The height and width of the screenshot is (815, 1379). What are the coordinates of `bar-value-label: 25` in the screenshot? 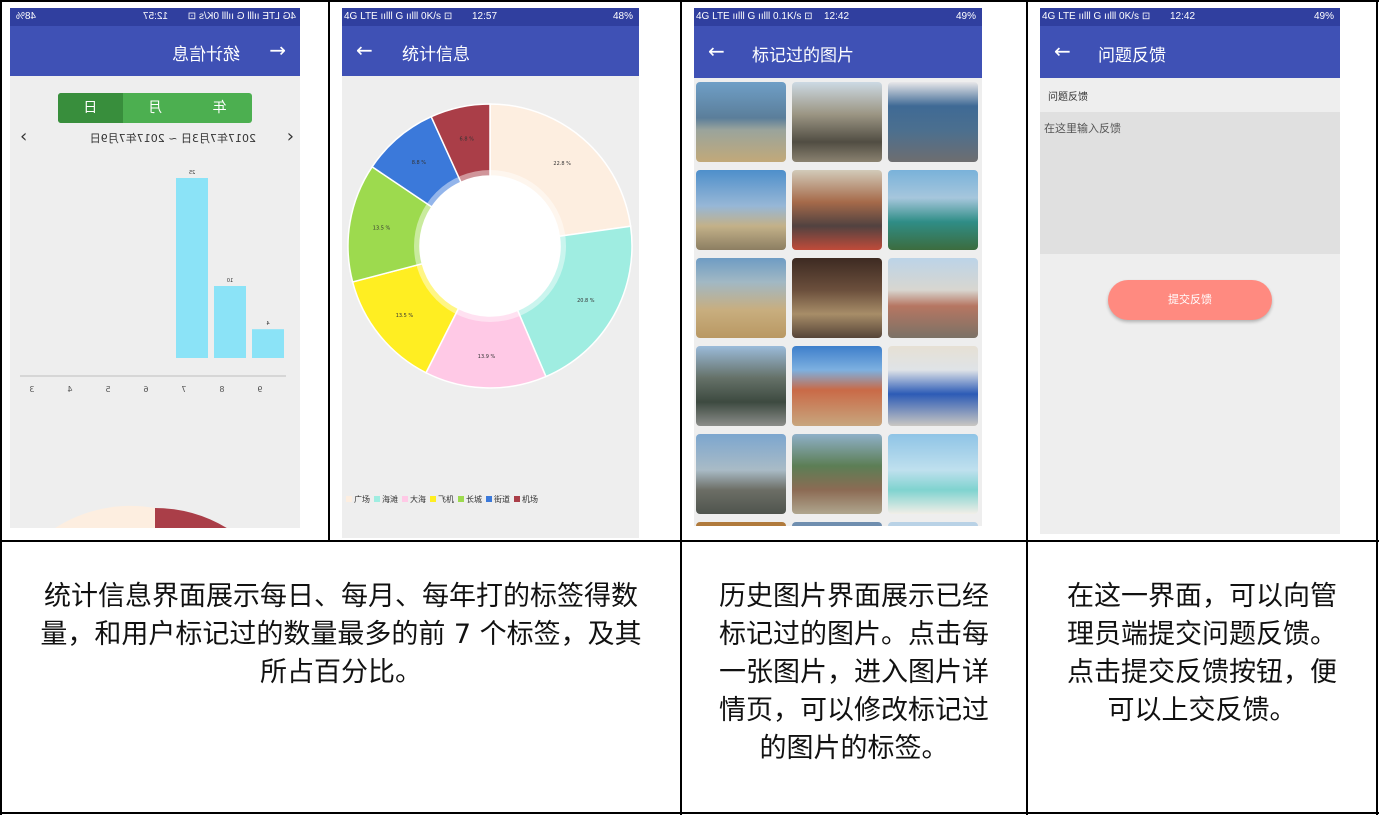 It's located at (192, 173).